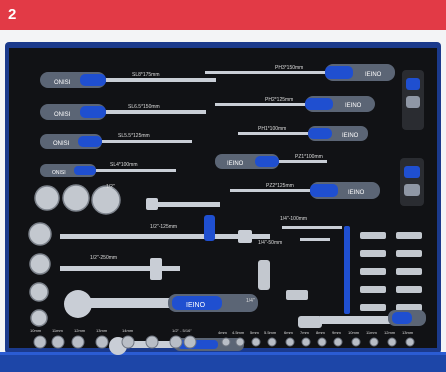 The width and height of the screenshot is (446, 372). I want to click on svg-text: PH1*100mm, so click(272, 129).